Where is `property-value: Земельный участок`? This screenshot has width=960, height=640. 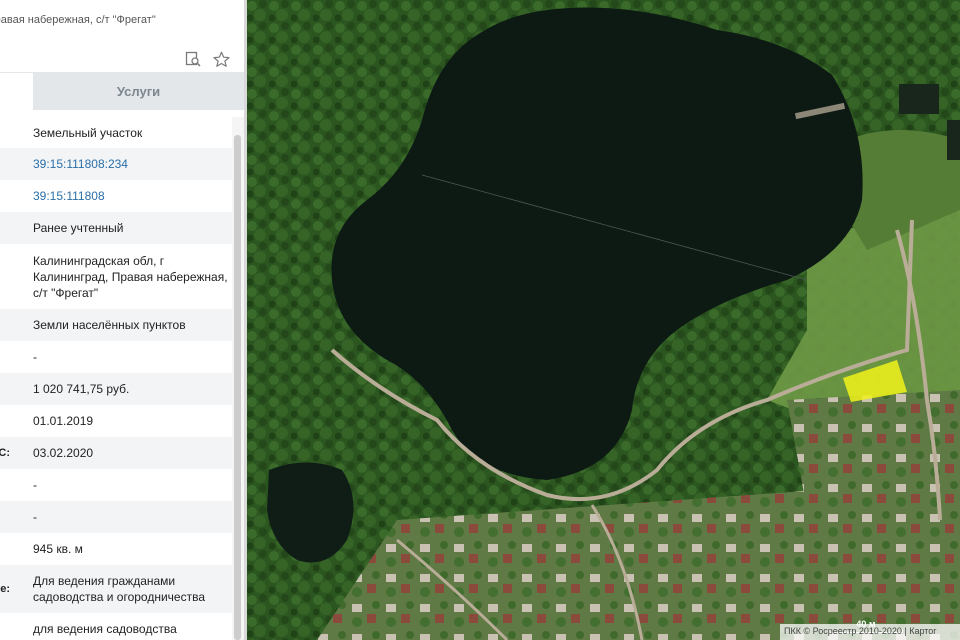 property-value: Земельный участок is located at coordinates (88, 132).